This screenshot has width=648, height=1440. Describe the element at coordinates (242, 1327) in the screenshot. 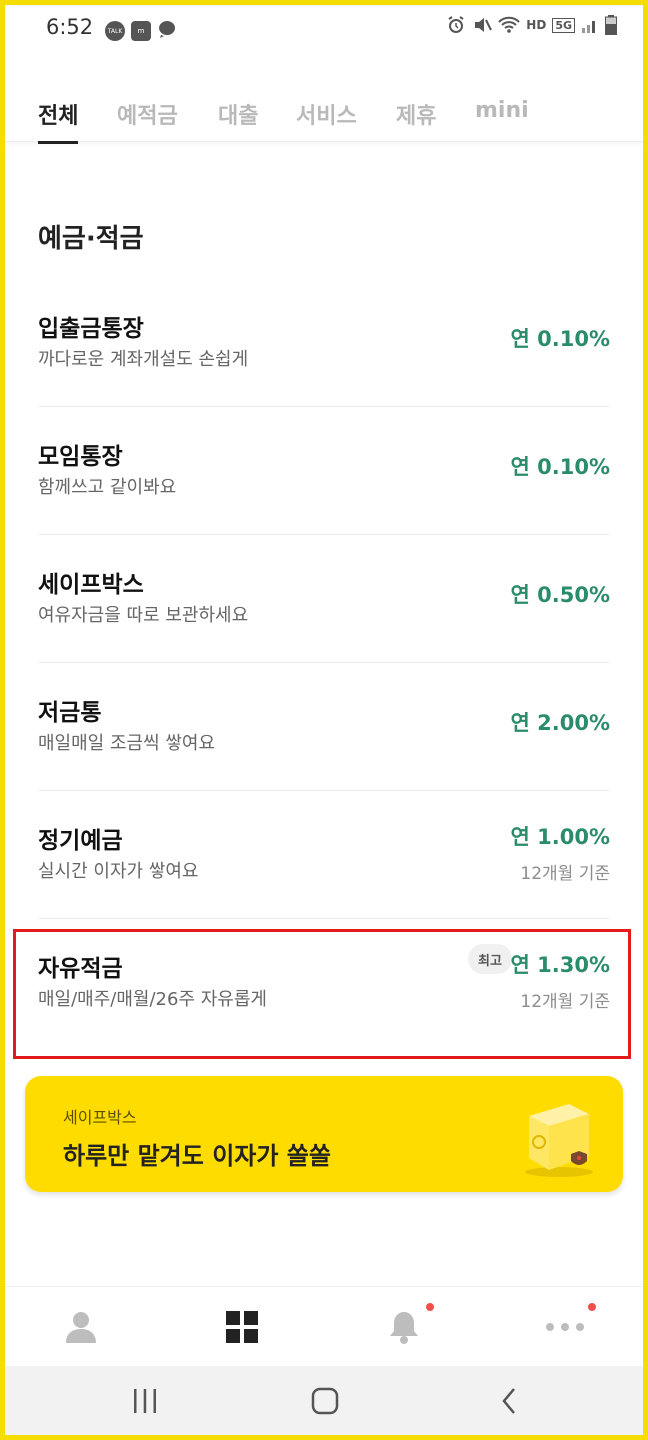

I see `grid-icon` at that location.